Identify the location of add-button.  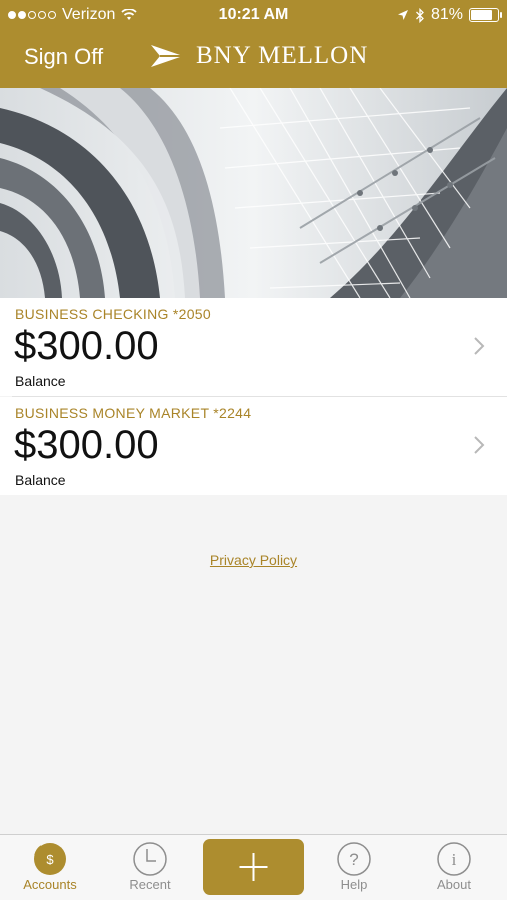
(253, 867).